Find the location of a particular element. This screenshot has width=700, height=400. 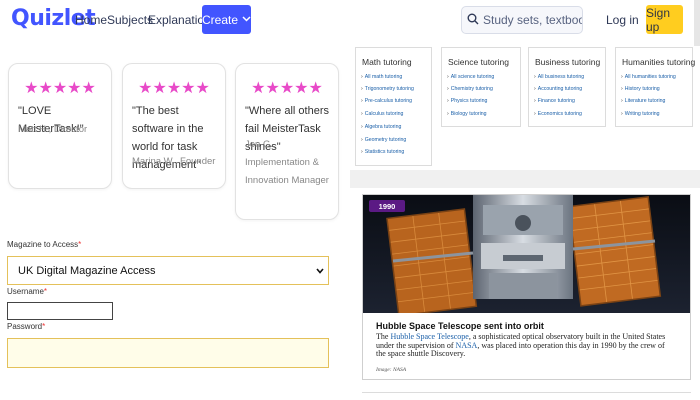

create-button: Create is located at coordinates (226, 19).